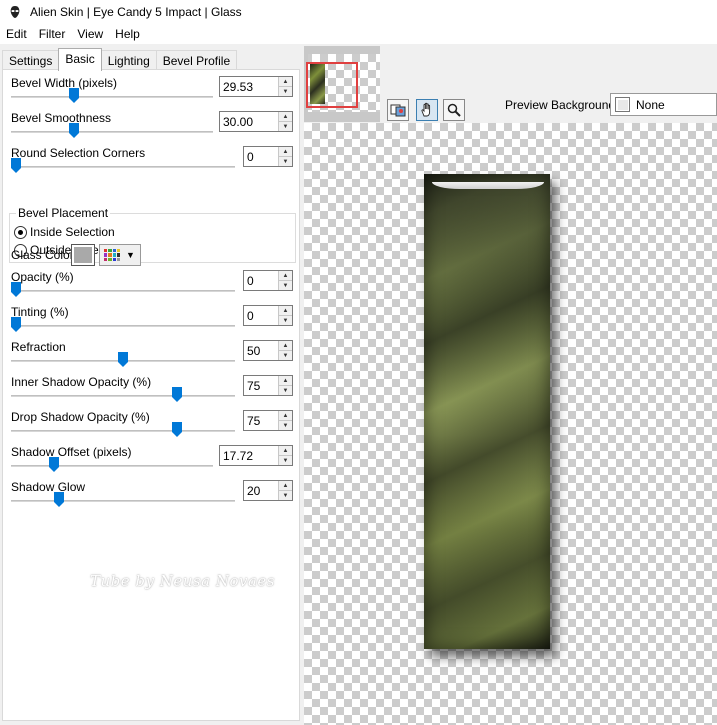 This screenshot has width=717, height=725. Describe the element at coordinates (123, 396) in the screenshot. I see `inner-shadow-opacity-slider` at that location.